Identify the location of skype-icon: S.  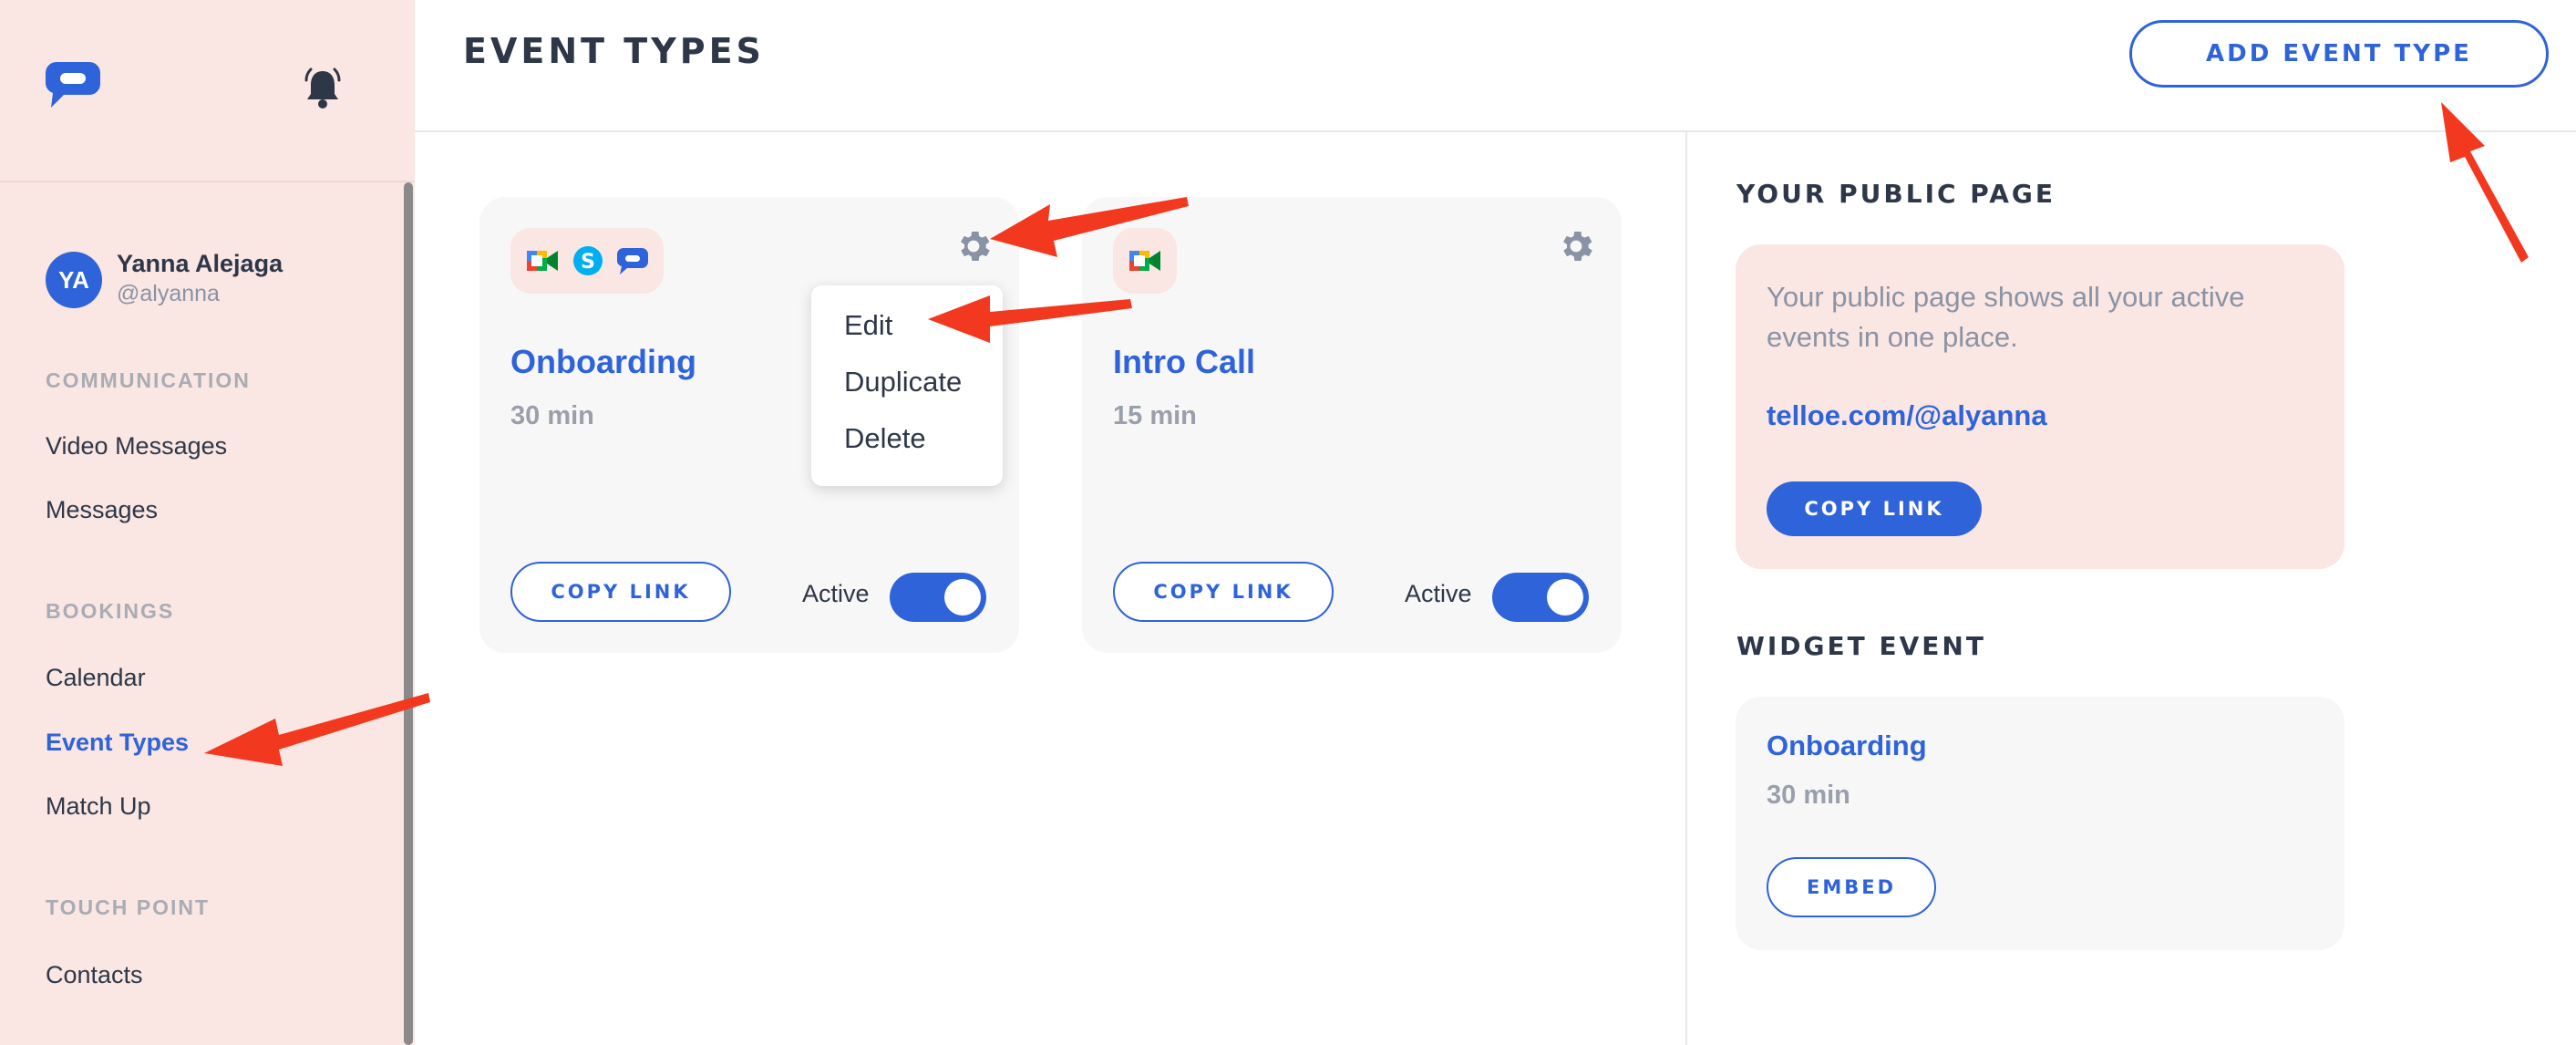
(588, 260).